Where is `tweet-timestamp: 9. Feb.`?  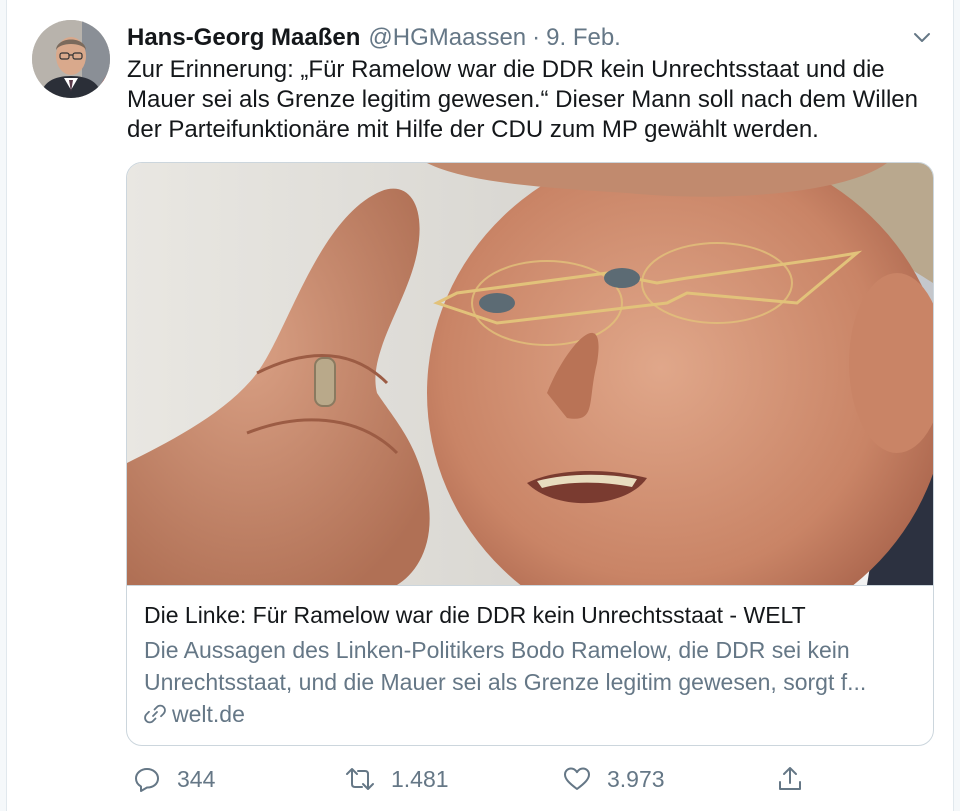
tweet-timestamp: 9. Feb. is located at coordinates (583, 38).